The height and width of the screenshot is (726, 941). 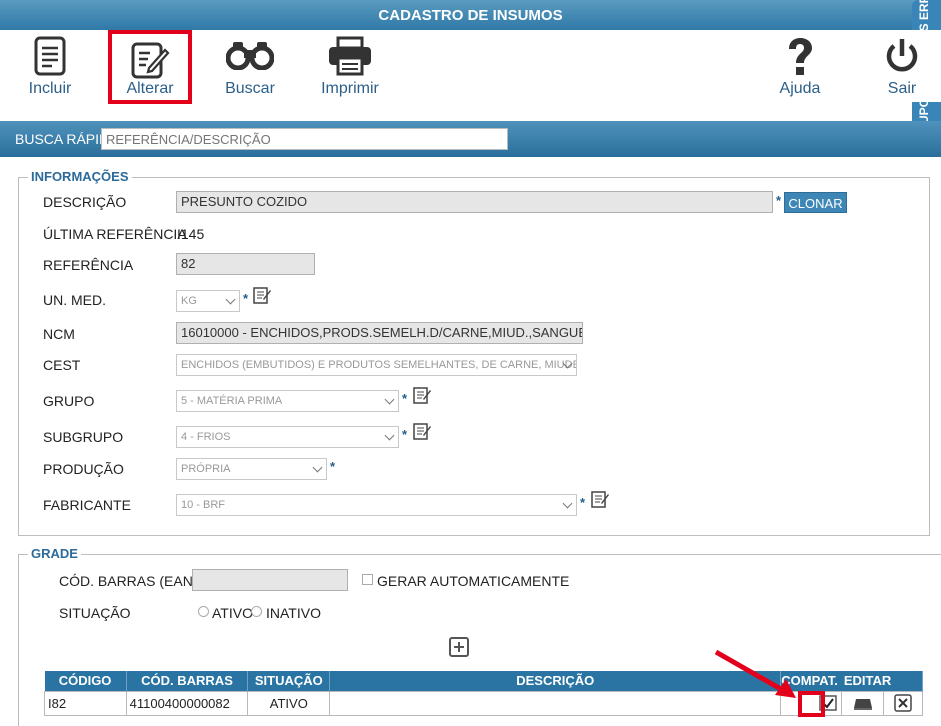 I want to click on imprimir-button: Imprimir, so click(x=350, y=66).